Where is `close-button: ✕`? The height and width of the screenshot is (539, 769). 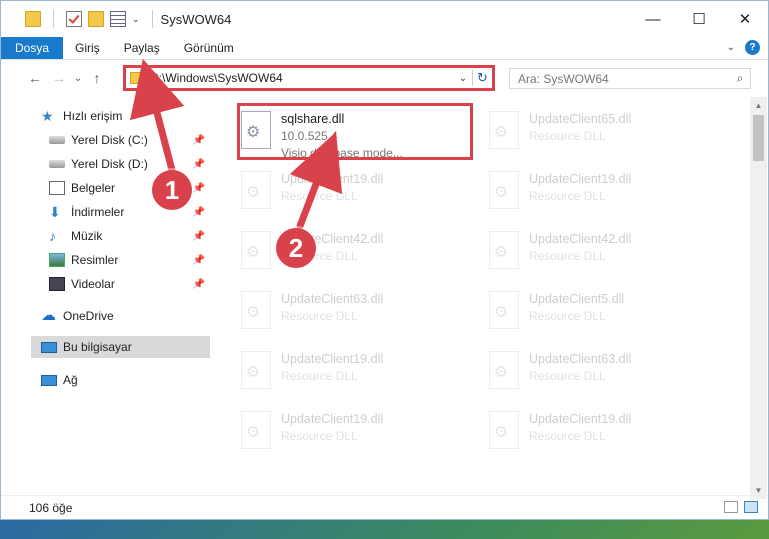
close-button: ✕ is located at coordinates (745, 19).